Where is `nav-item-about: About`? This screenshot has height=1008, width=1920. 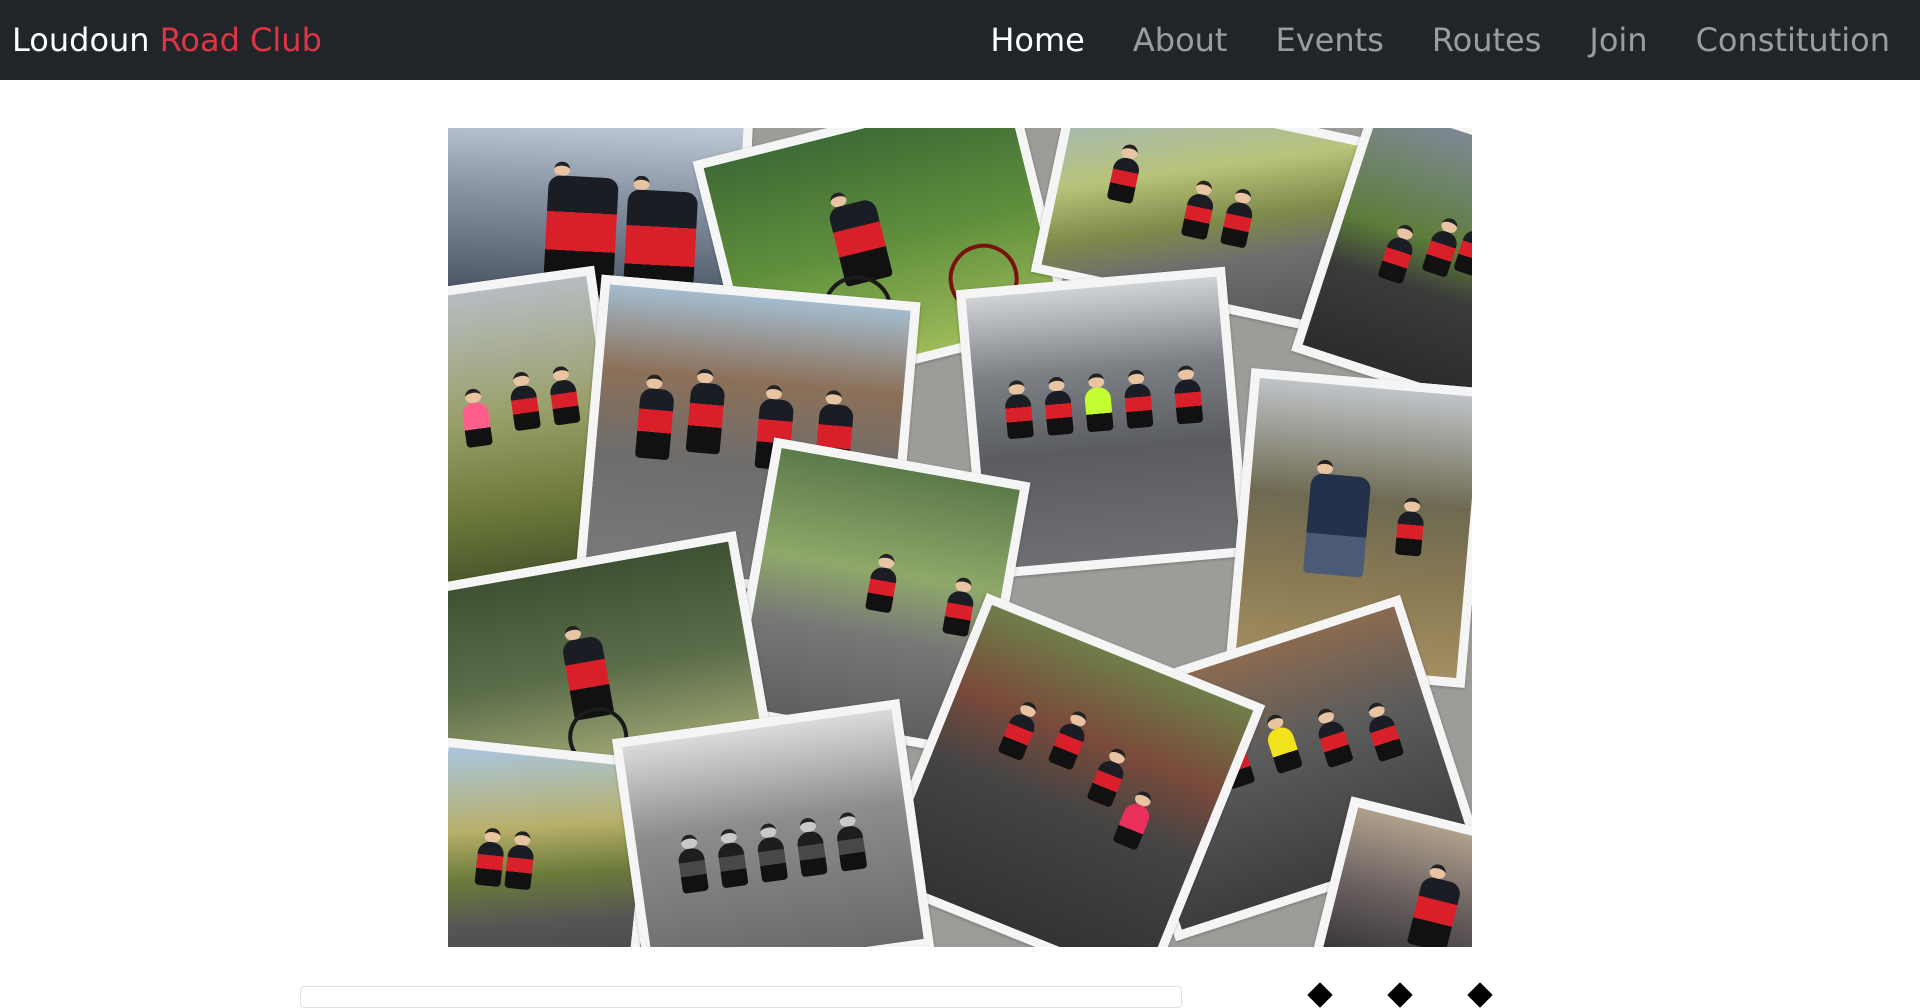 nav-item-about: About is located at coordinates (1180, 40).